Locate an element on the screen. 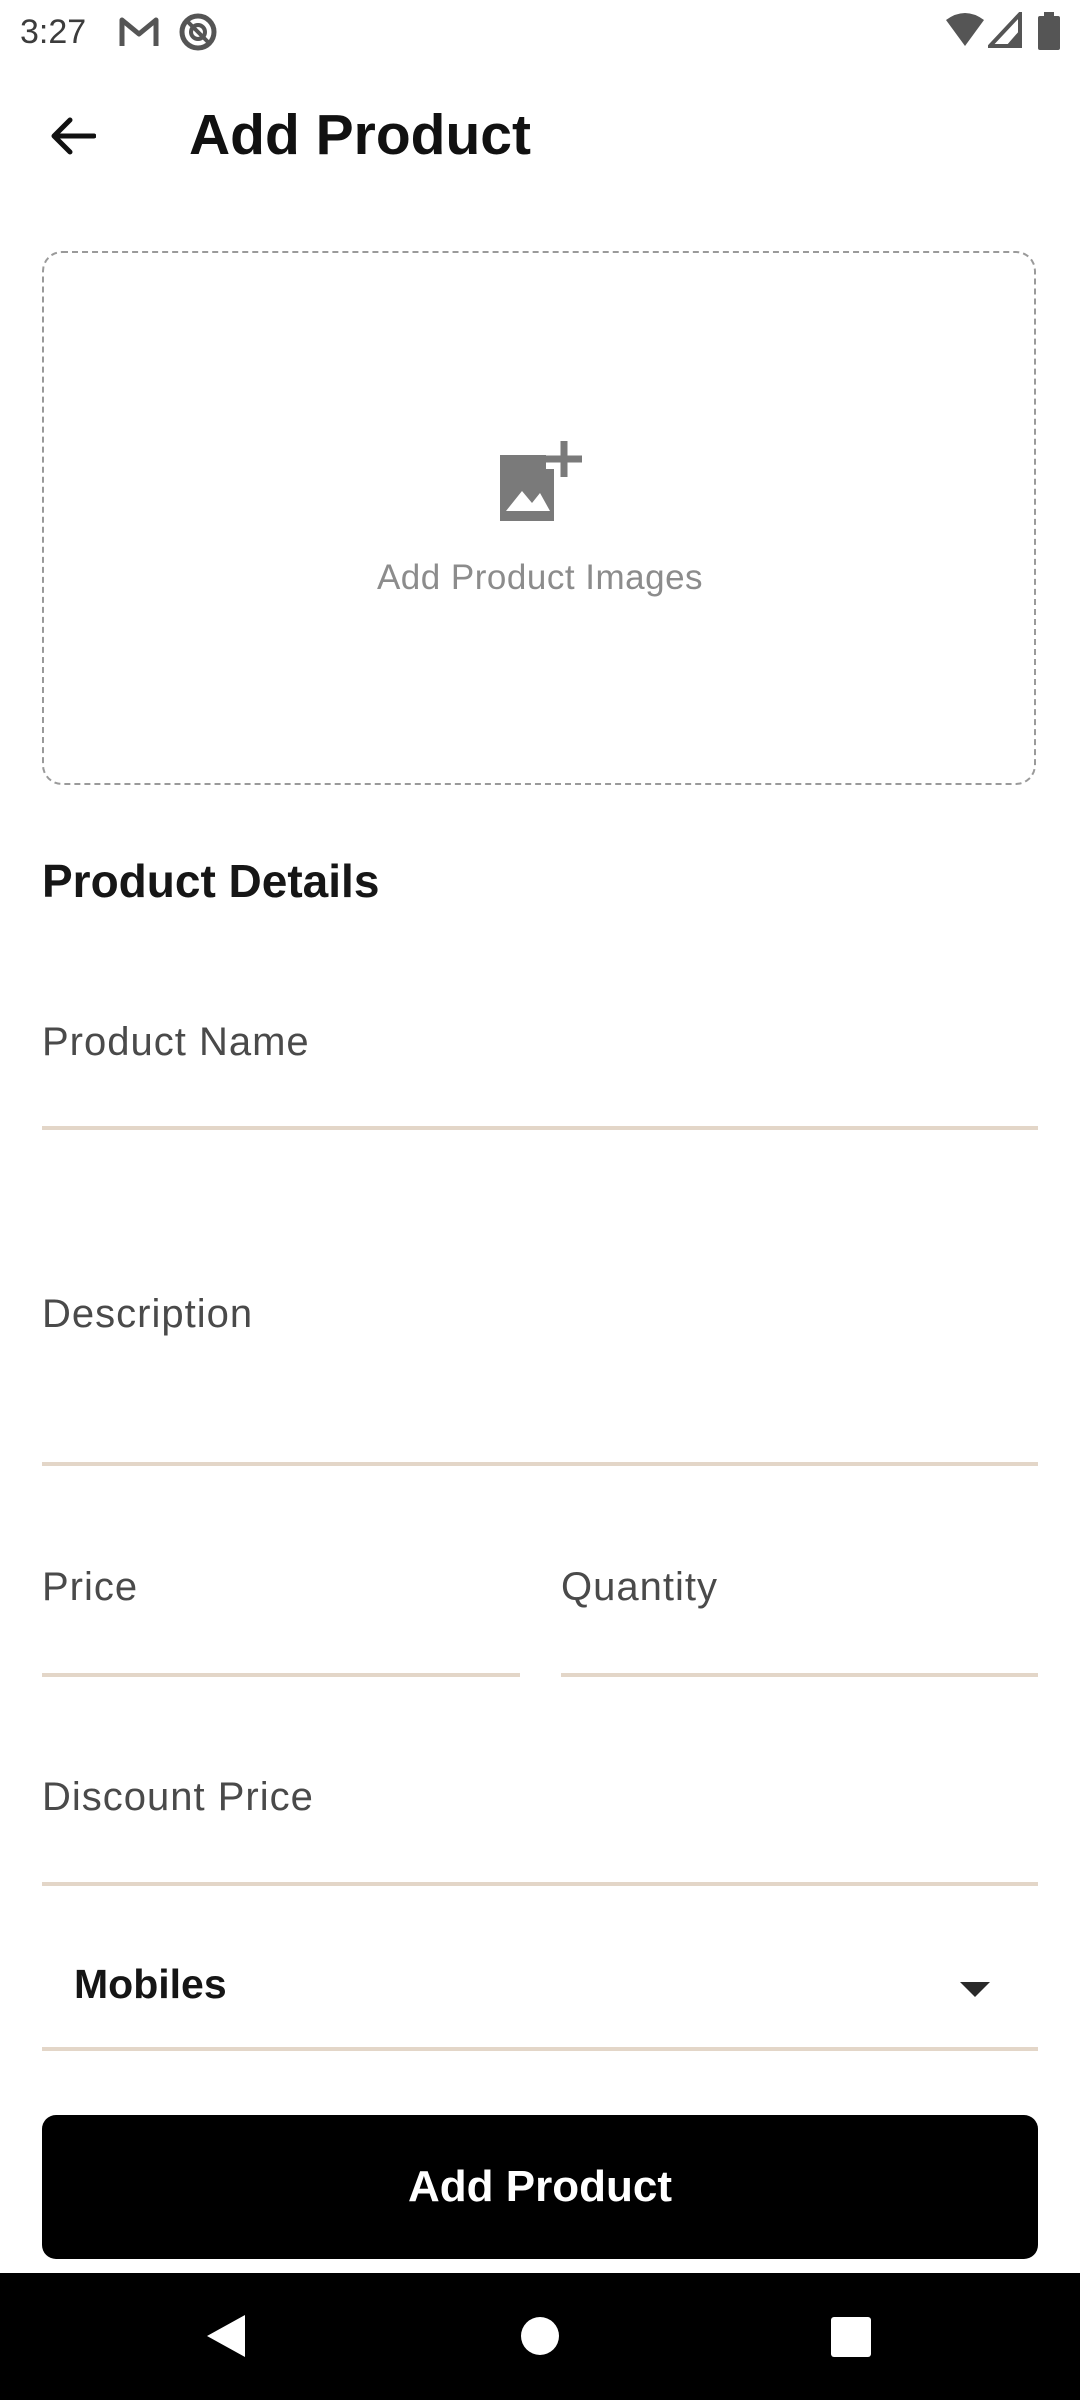  category-selected-value: Mobiles is located at coordinates (150, 1984).